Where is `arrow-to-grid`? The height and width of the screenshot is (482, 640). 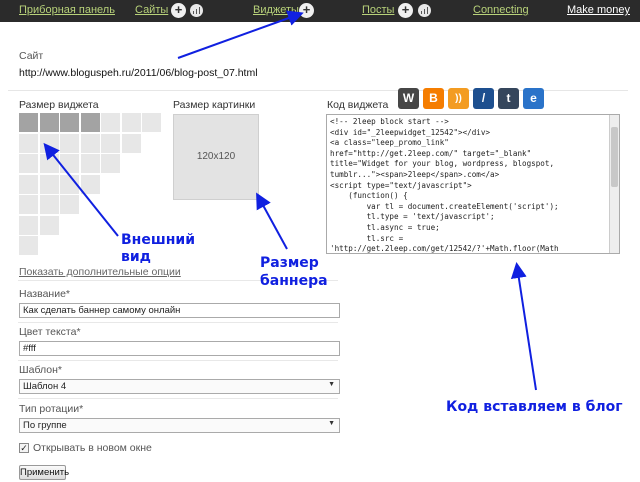
arrow-to-grid is located at coordinates (81, 189).